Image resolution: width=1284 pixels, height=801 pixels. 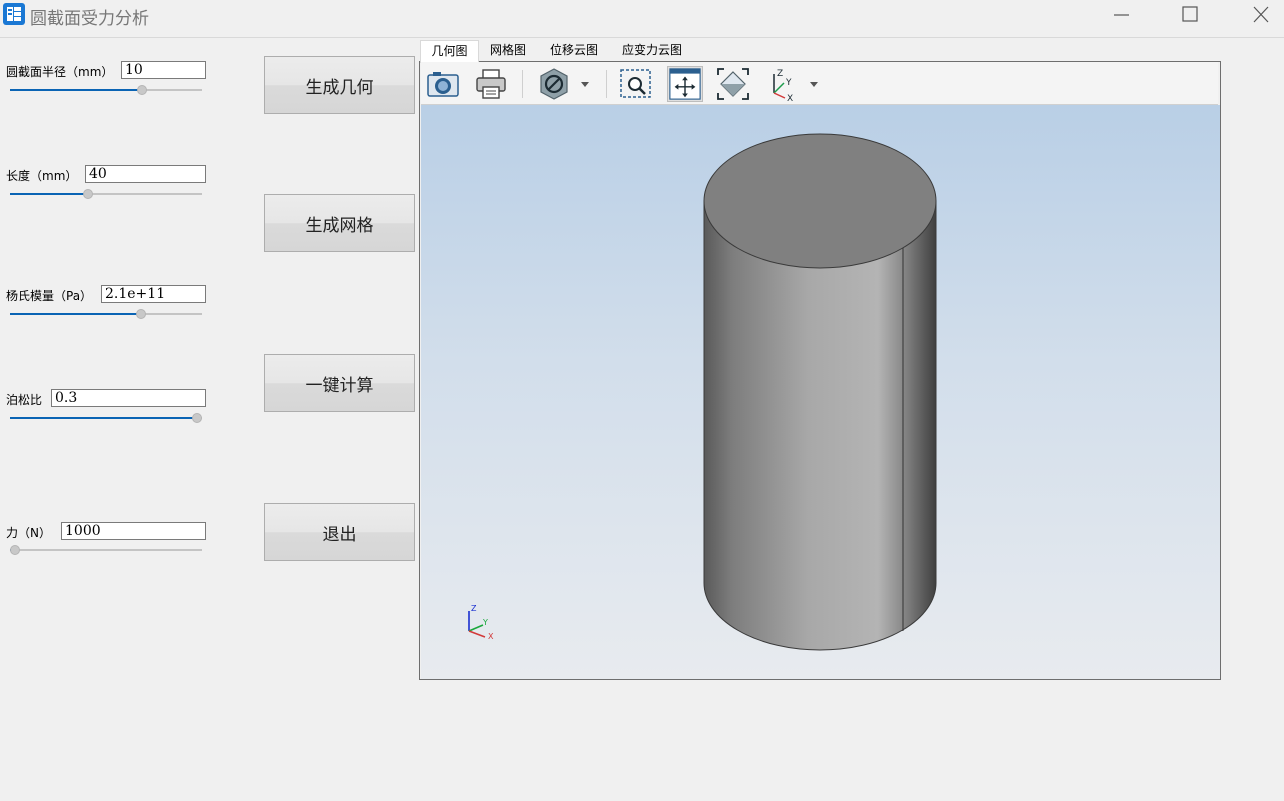 I want to click on tab-strain: 应变力云图, so click(x=652, y=50).